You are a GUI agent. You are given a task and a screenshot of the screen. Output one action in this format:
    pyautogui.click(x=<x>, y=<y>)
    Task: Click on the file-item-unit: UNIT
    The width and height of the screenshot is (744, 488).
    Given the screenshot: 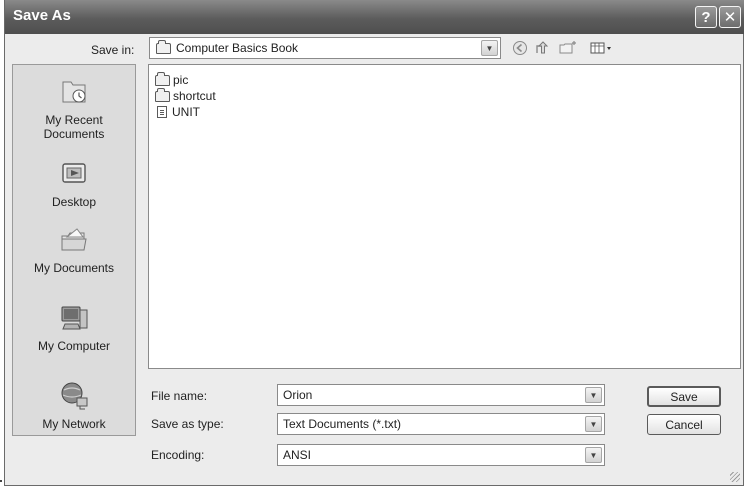 What is the action you would take?
    pyautogui.click(x=177, y=112)
    